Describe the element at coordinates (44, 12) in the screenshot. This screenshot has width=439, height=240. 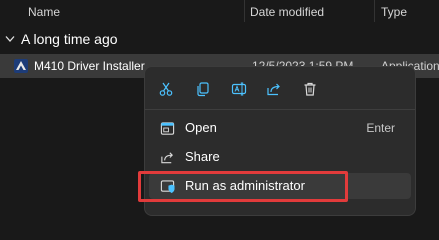
I see `column-header-name: Name` at that location.